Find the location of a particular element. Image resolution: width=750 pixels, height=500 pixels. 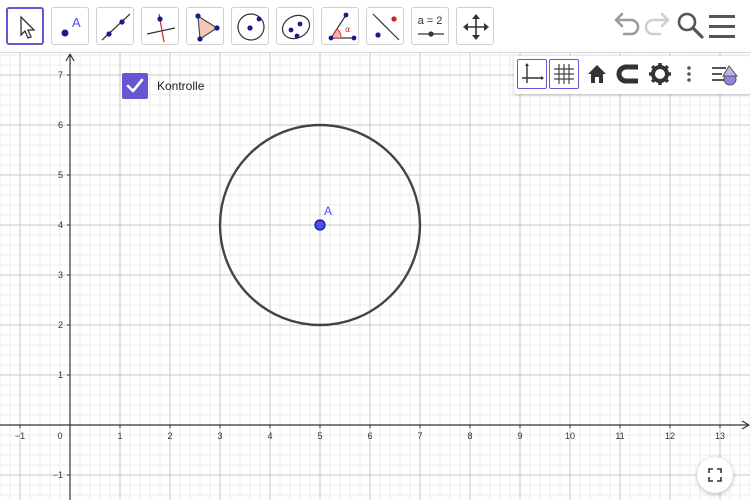

x-tick-label: 7 is located at coordinates (419, 436).